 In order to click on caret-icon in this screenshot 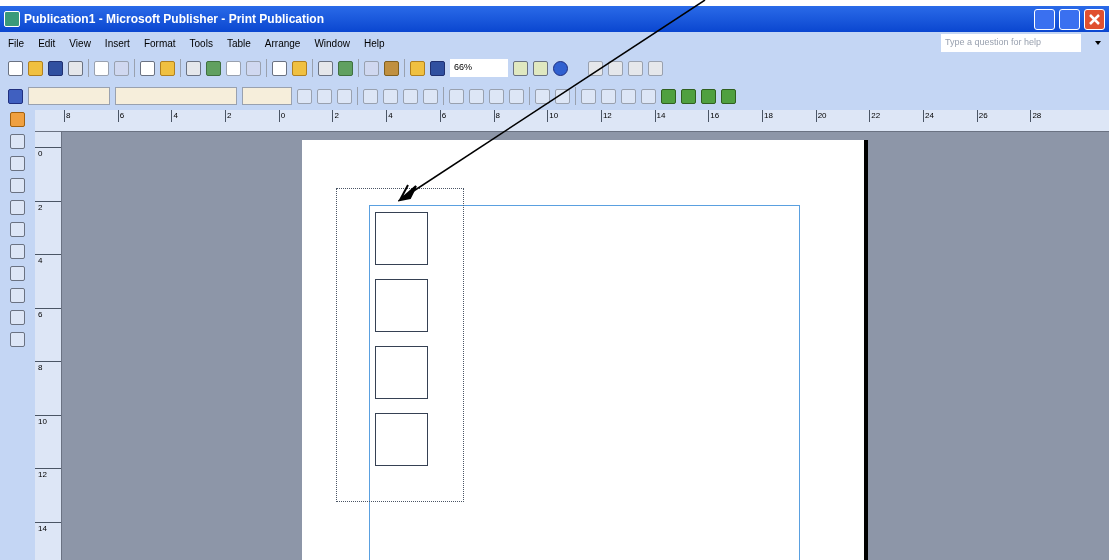, I will do `click(1098, 43)`.